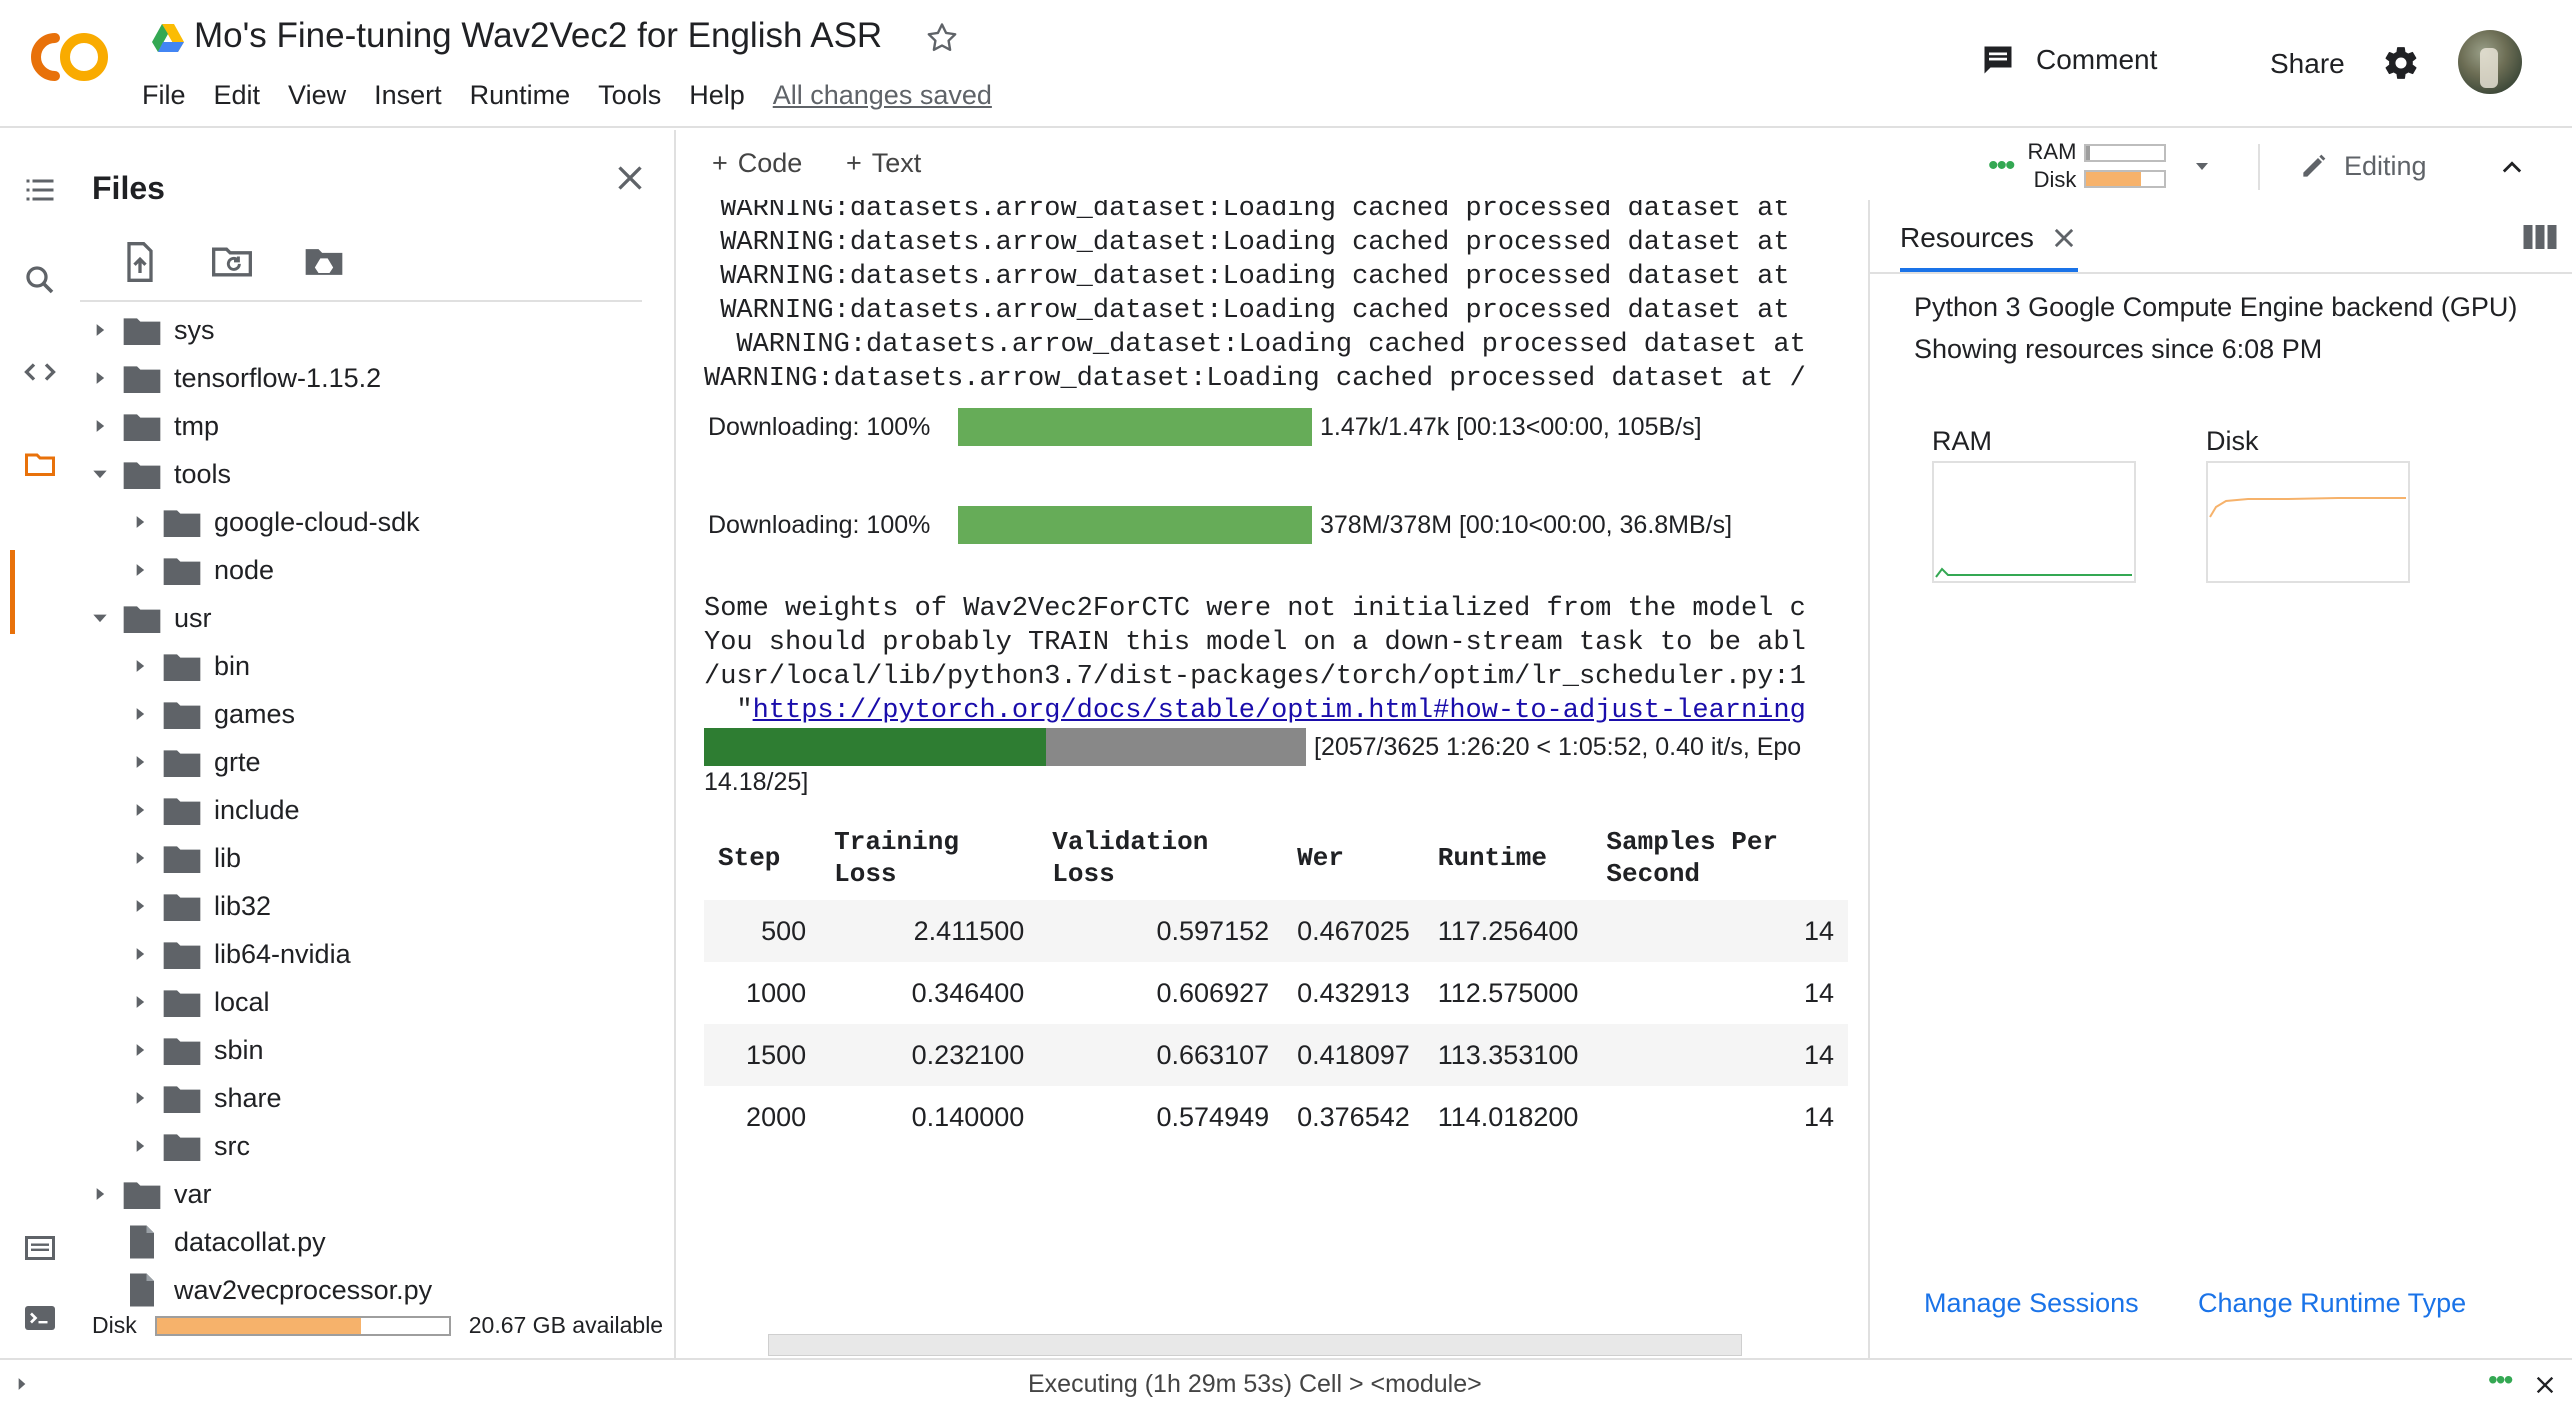 This screenshot has width=2572, height=1408. I want to click on change-runtime-type-link: Change Runtime Type, so click(2332, 1303).